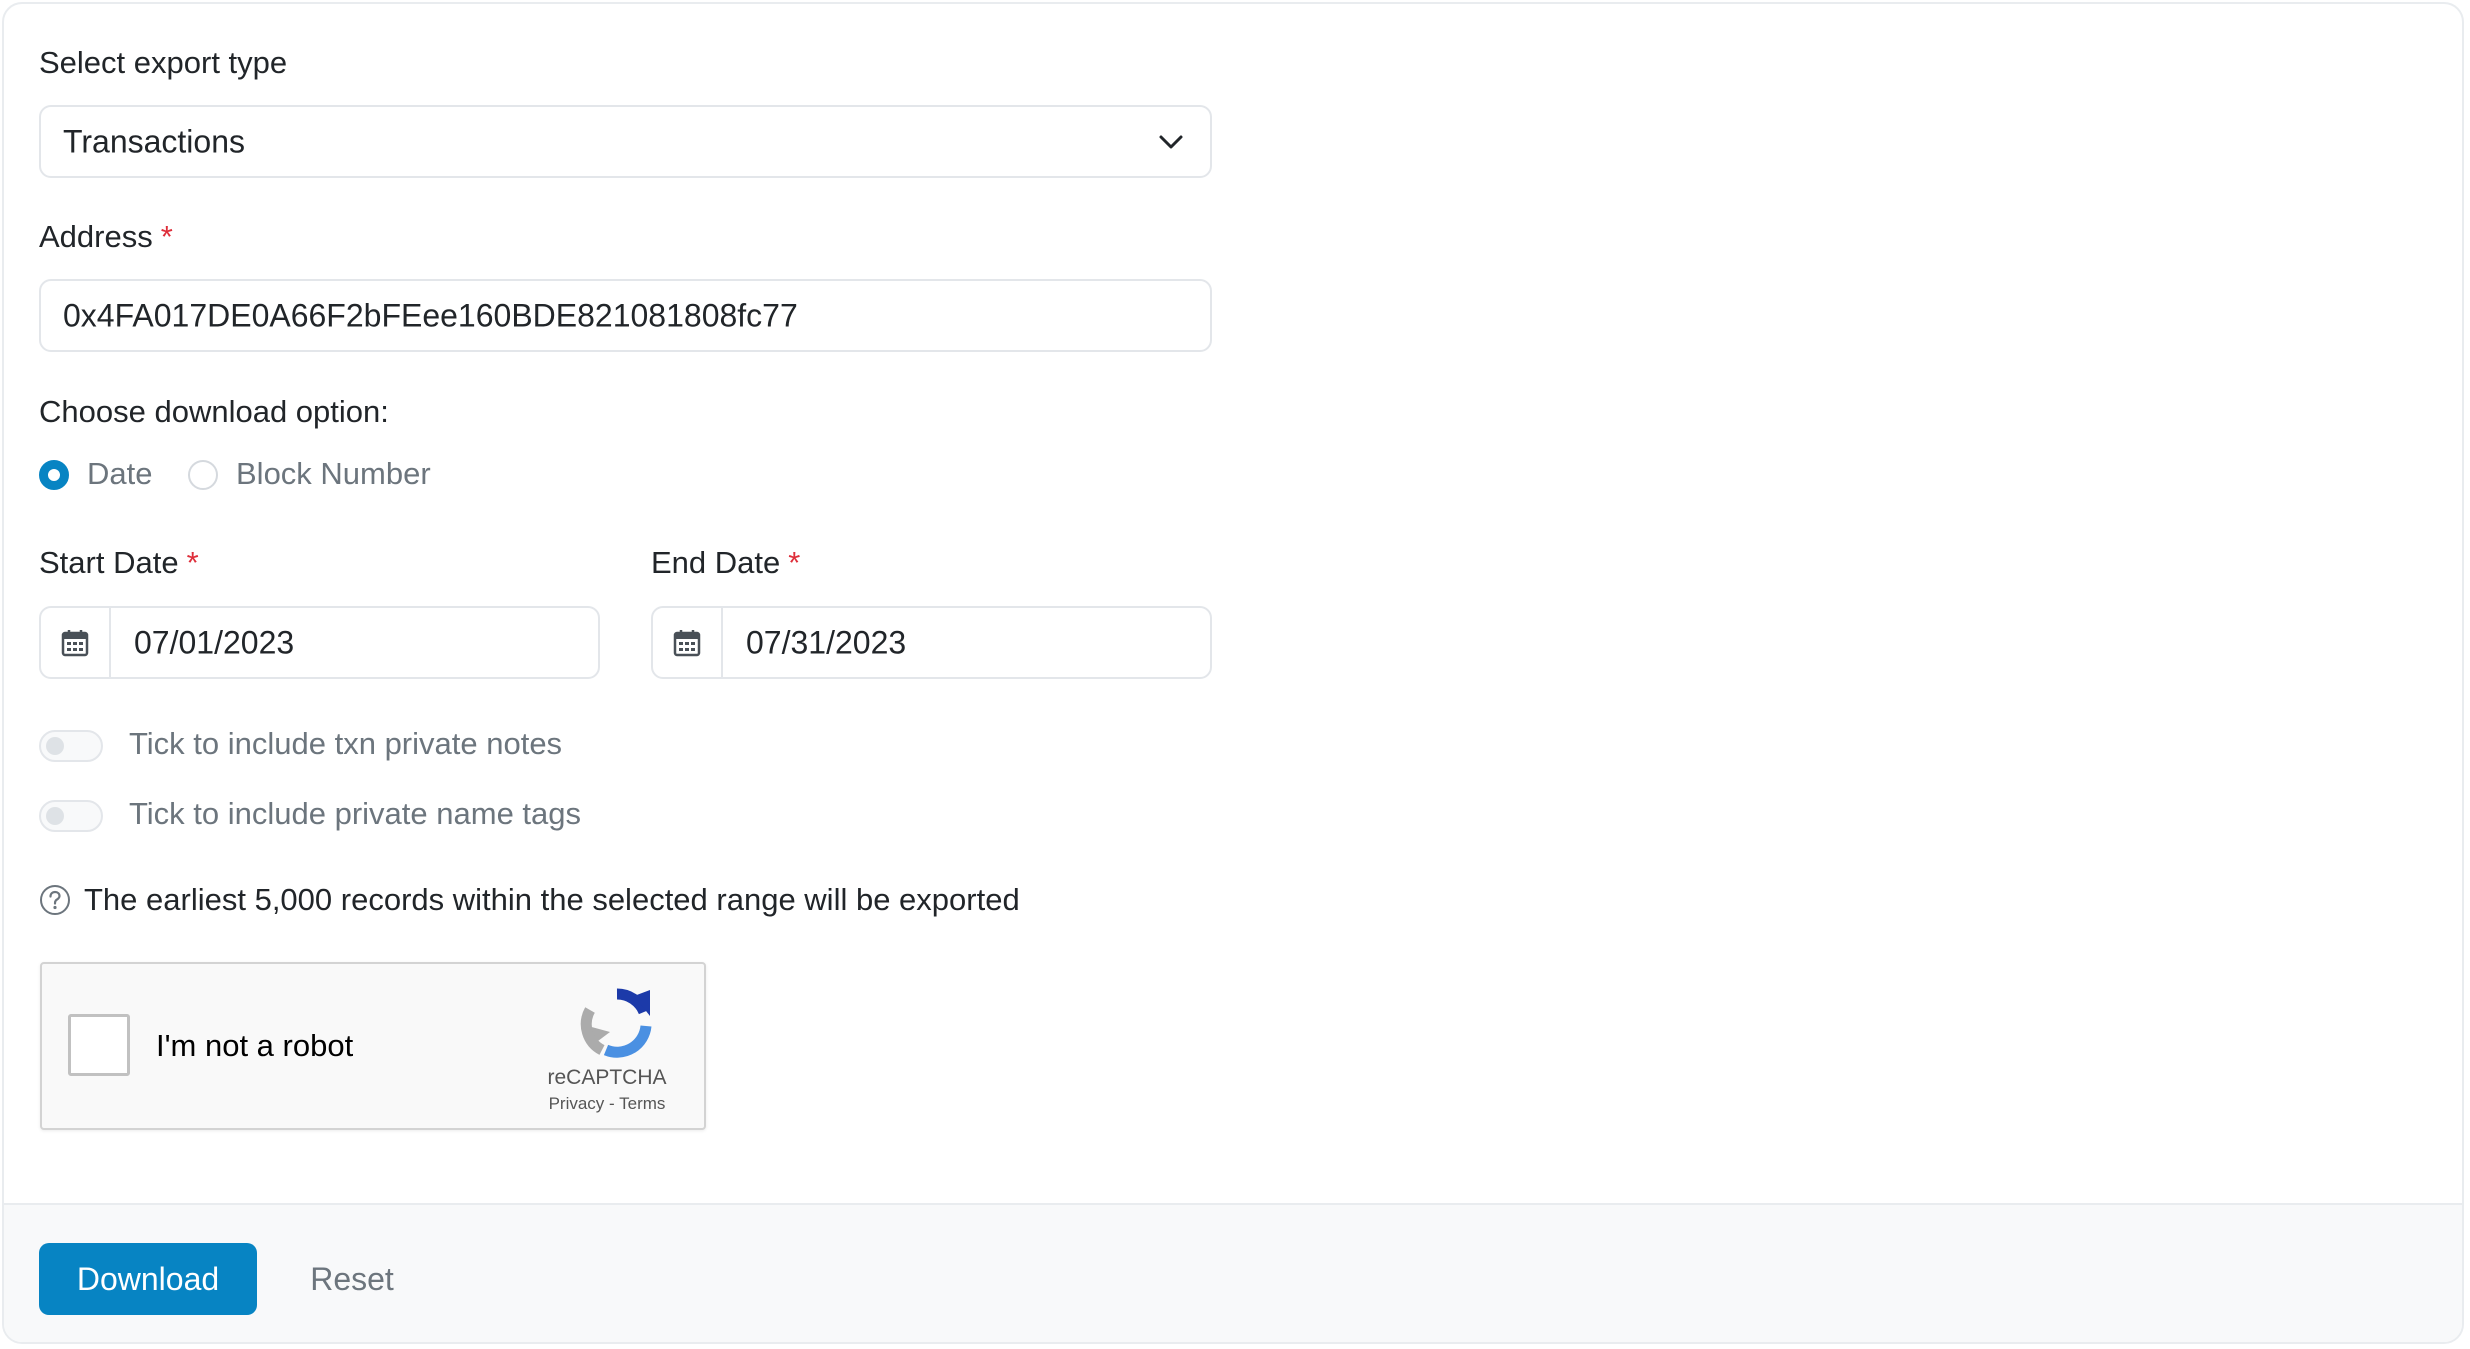 The image size is (2470, 1349). I want to click on download-option-label: Choose download option:, so click(214, 411).